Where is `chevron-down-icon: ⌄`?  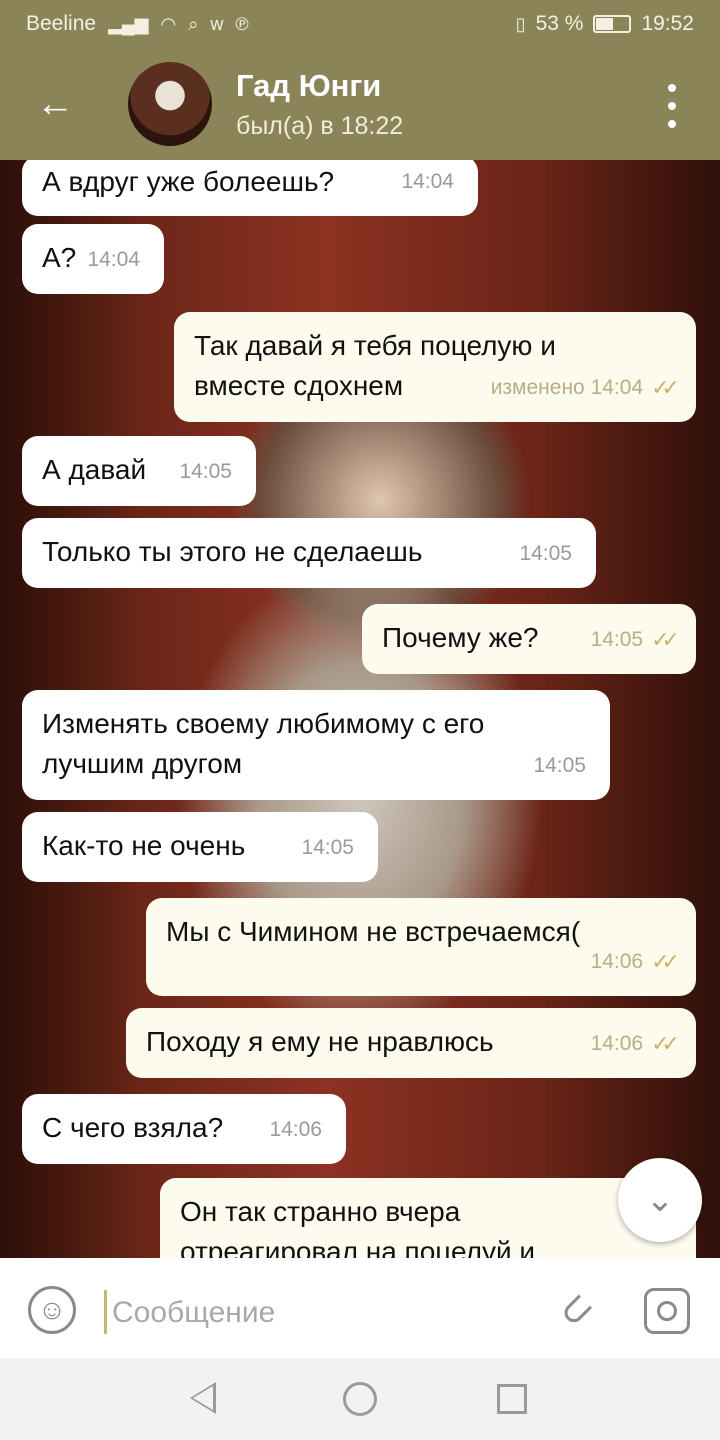 chevron-down-icon: ⌄ is located at coordinates (660, 1200).